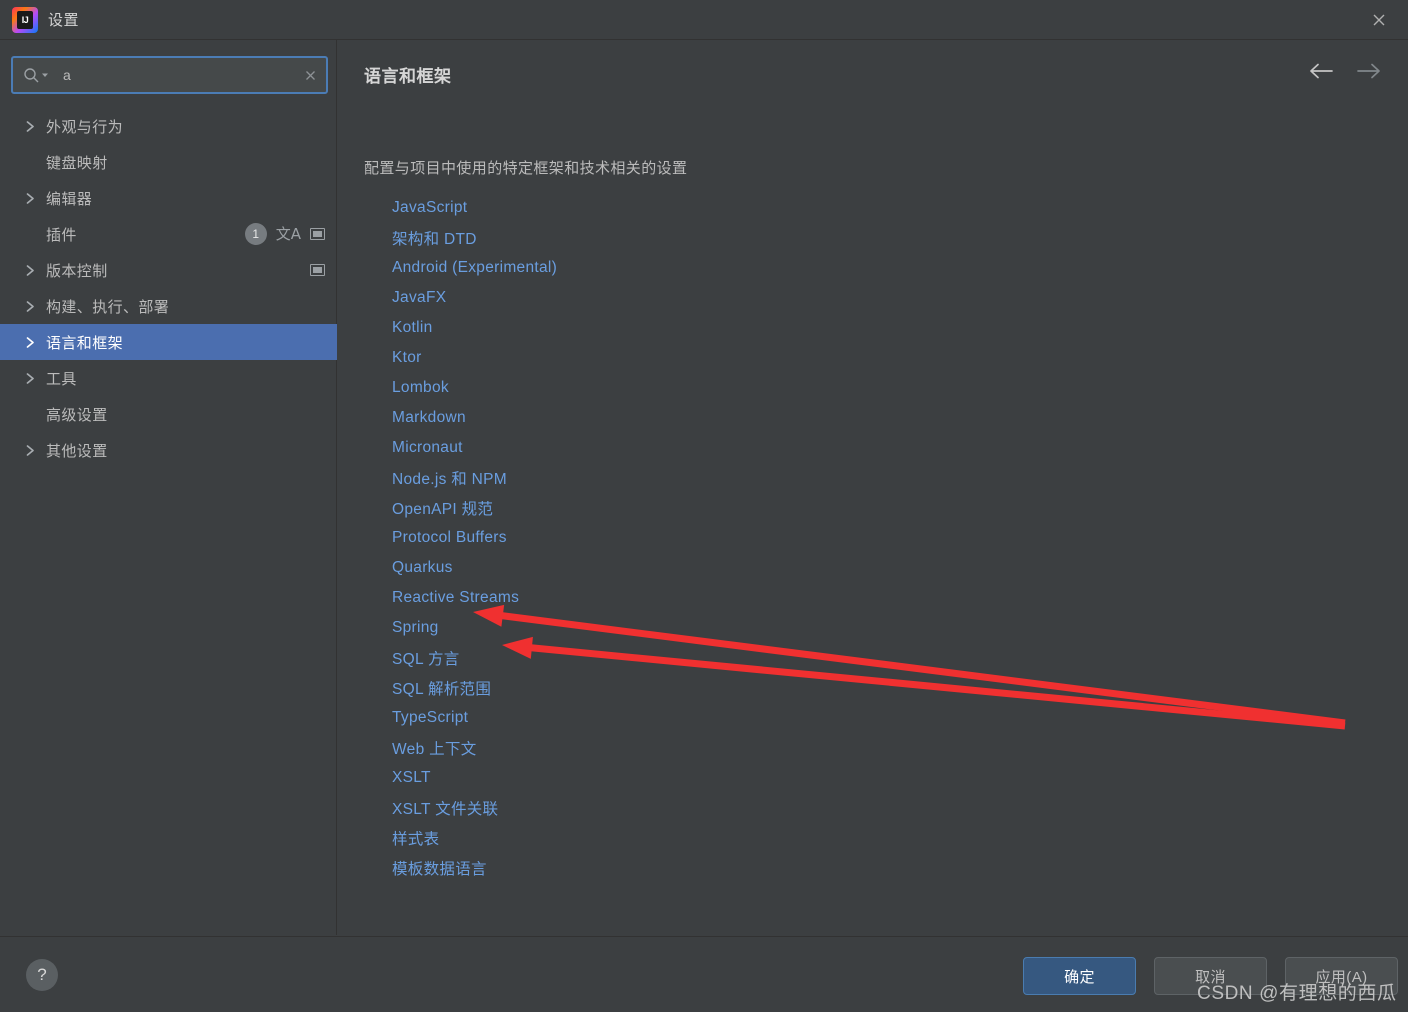  What do you see at coordinates (69, 199) in the screenshot?
I see `sidebar-item-label: 编辑器` at bounding box center [69, 199].